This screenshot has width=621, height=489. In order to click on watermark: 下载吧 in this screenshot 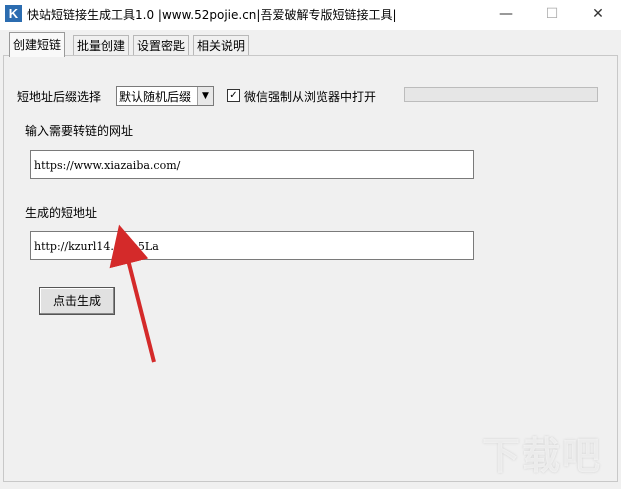, I will do `click(542, 456)`.